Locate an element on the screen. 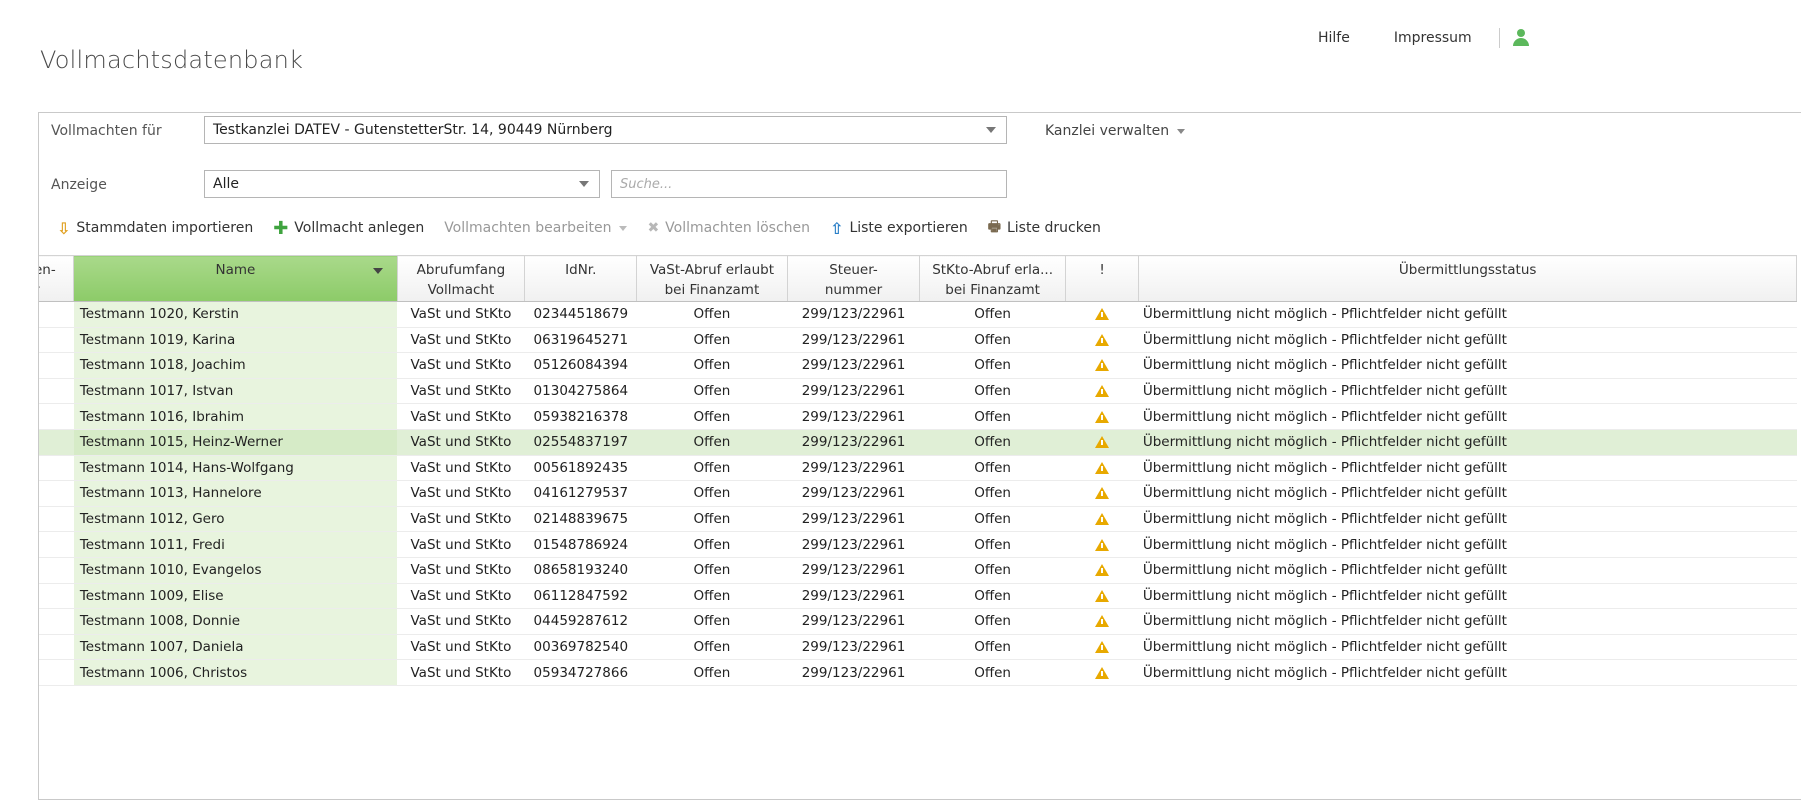 The height and width of the screenshot is (800, 1801). cell-name: Testmann 1020, Kerstin is located at coordinates (235, 314).